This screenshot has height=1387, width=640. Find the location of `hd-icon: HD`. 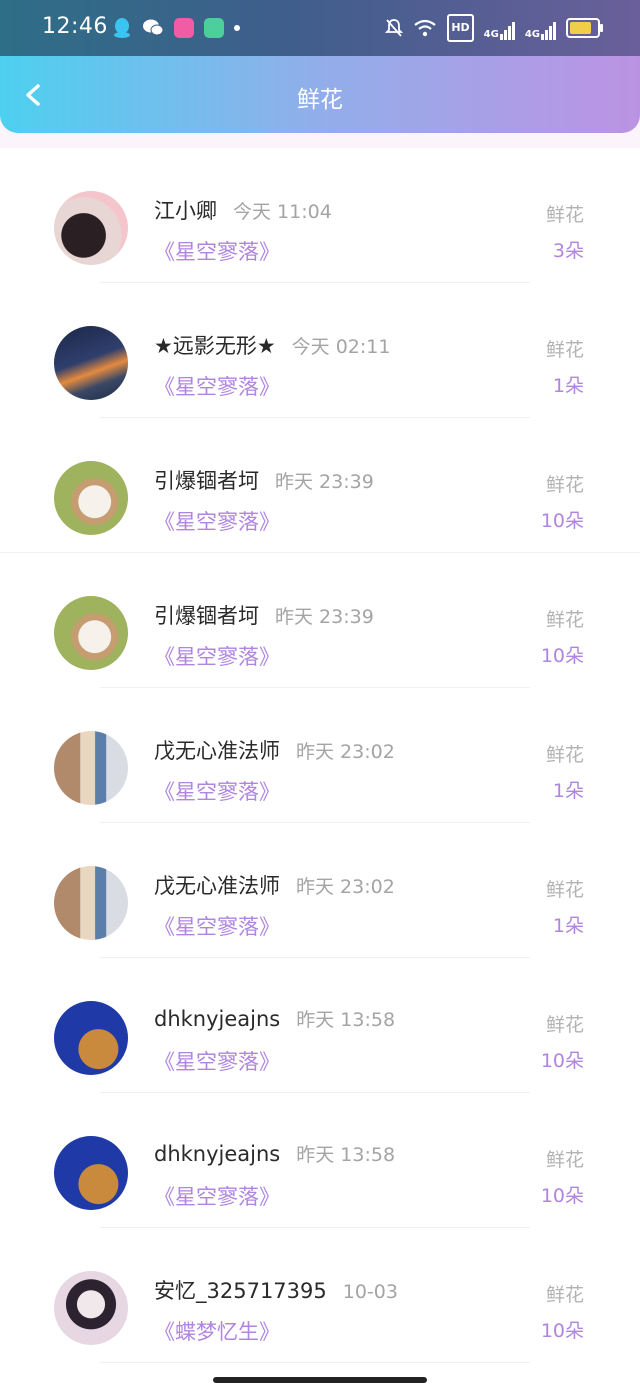

hd-icon: HD is located at coordinates (460, 28).